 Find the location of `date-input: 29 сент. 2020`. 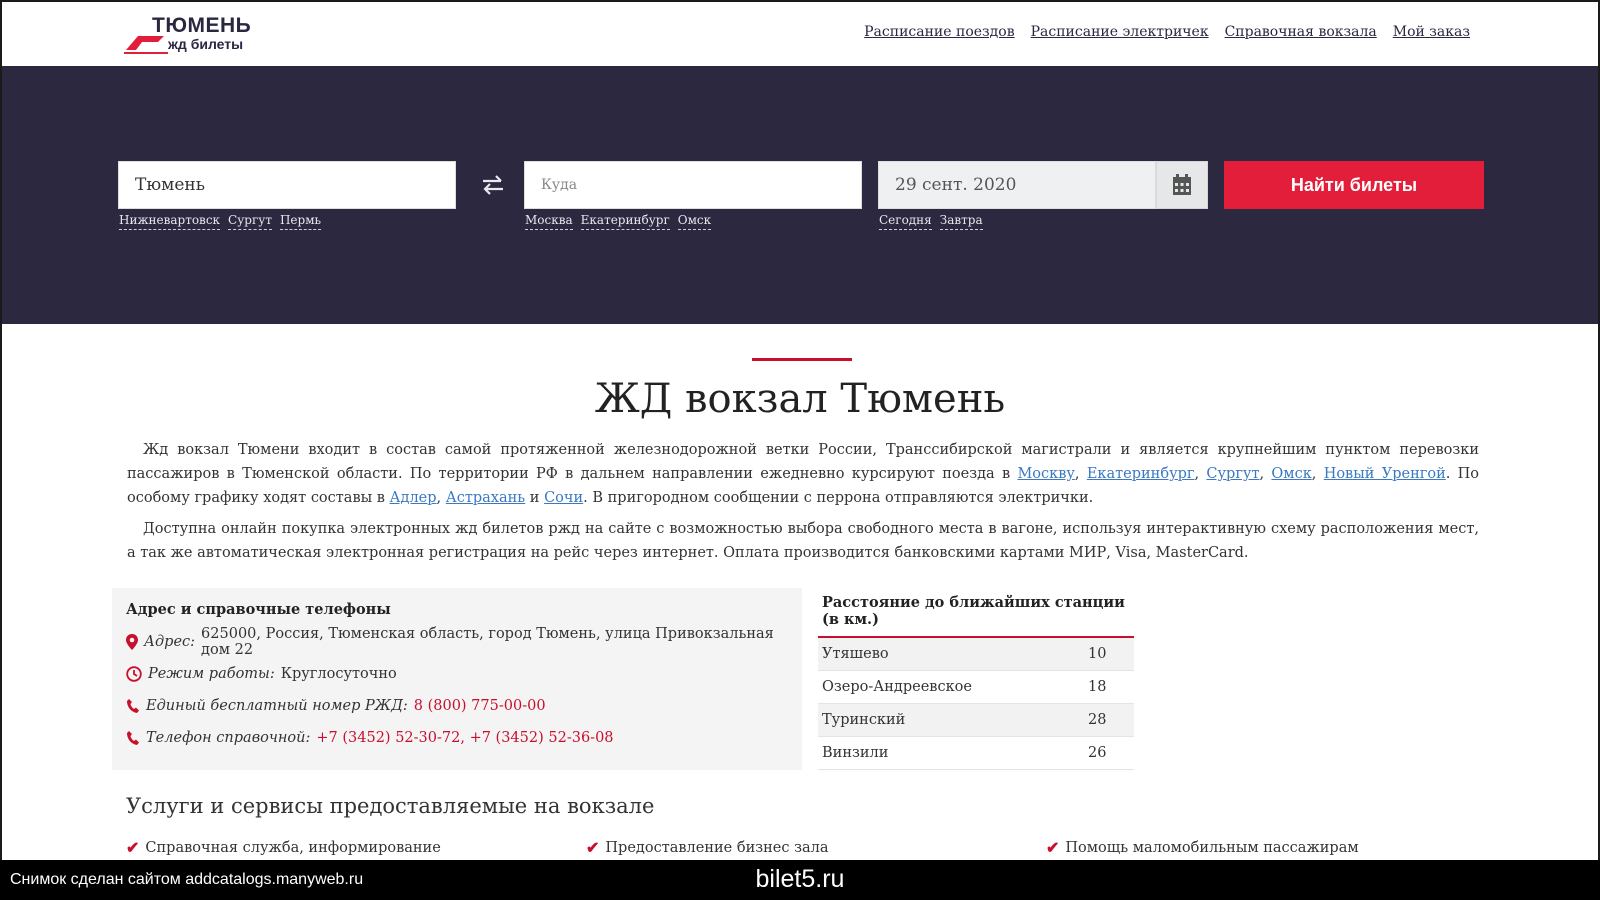

date-input: 29 сент. 2020 is located at coordinates (1017, 185).